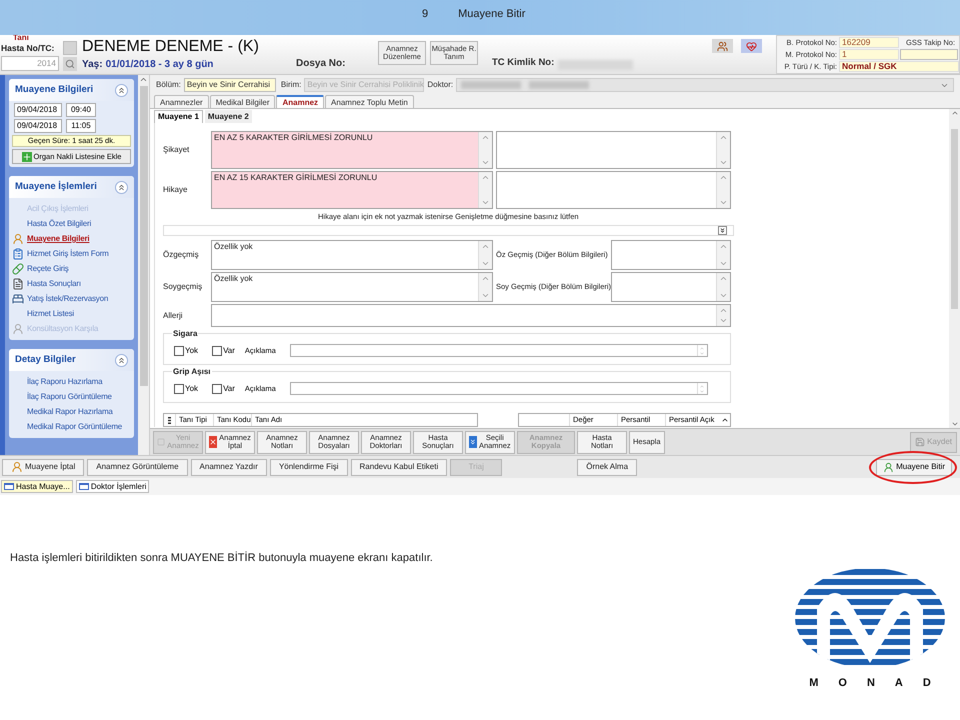 The image size is (960, 720). I want to click on protocol-field: Normal / SGK, so click(899, 66).